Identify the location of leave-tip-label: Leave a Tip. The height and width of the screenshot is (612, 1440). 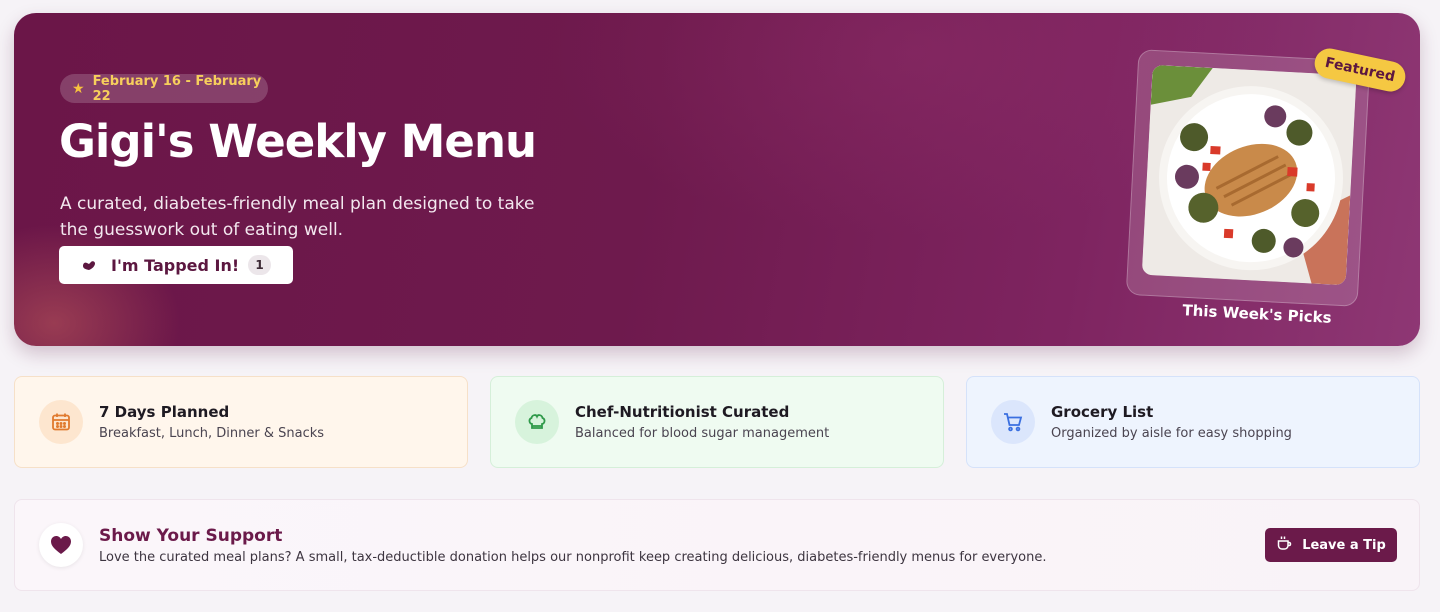
(1344, 545).